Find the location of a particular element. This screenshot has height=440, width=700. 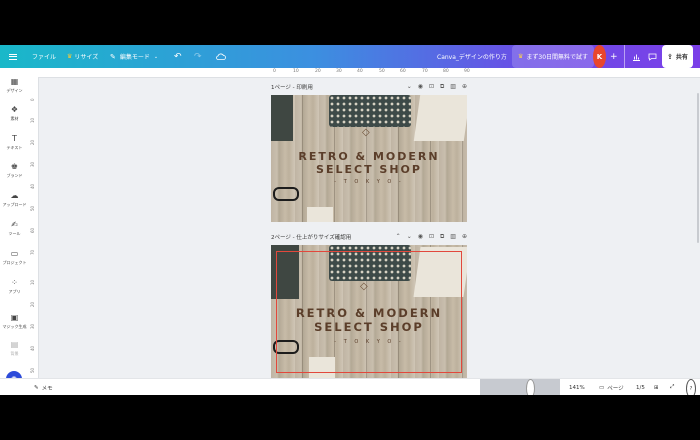

sidebar-item-label: アップロード is located at coordinates (14, 204).